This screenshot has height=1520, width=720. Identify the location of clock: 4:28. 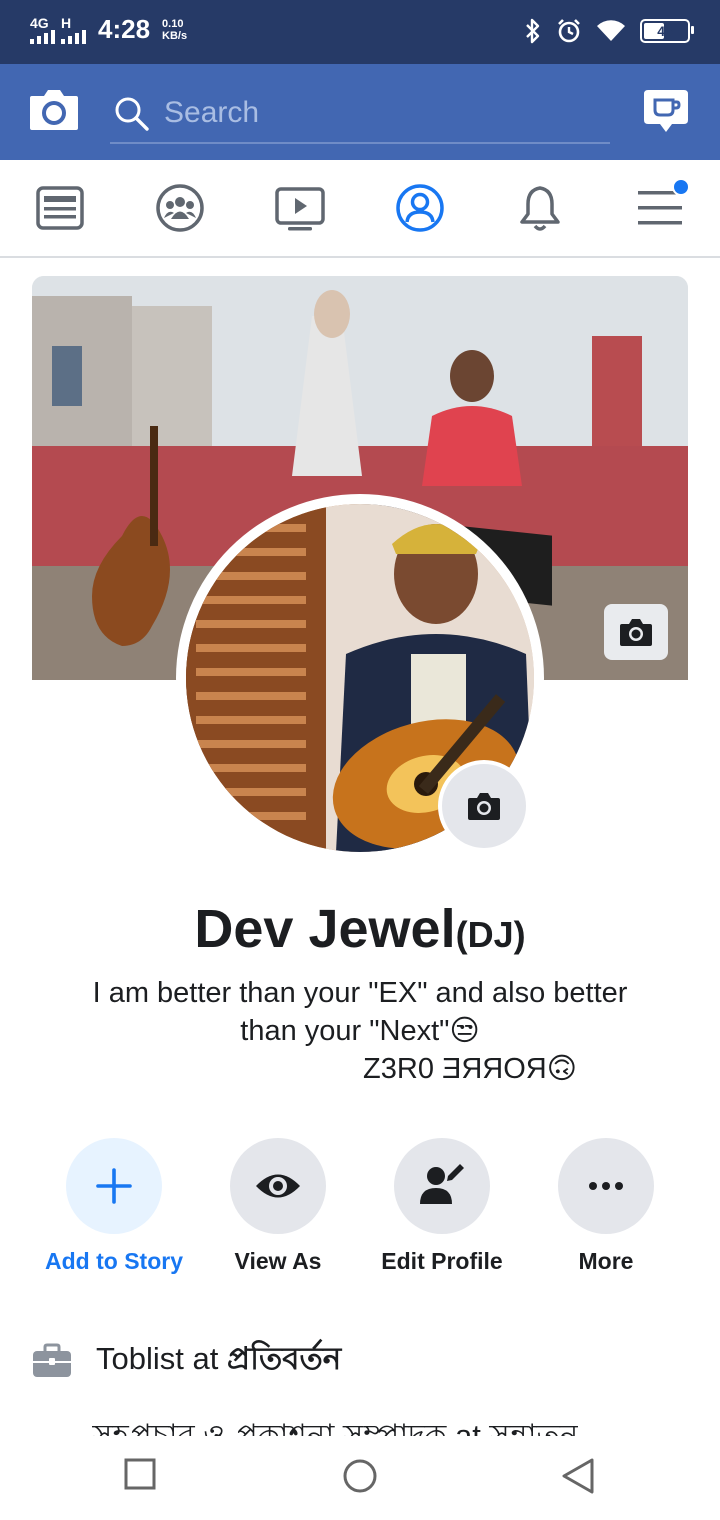
(124, 29).